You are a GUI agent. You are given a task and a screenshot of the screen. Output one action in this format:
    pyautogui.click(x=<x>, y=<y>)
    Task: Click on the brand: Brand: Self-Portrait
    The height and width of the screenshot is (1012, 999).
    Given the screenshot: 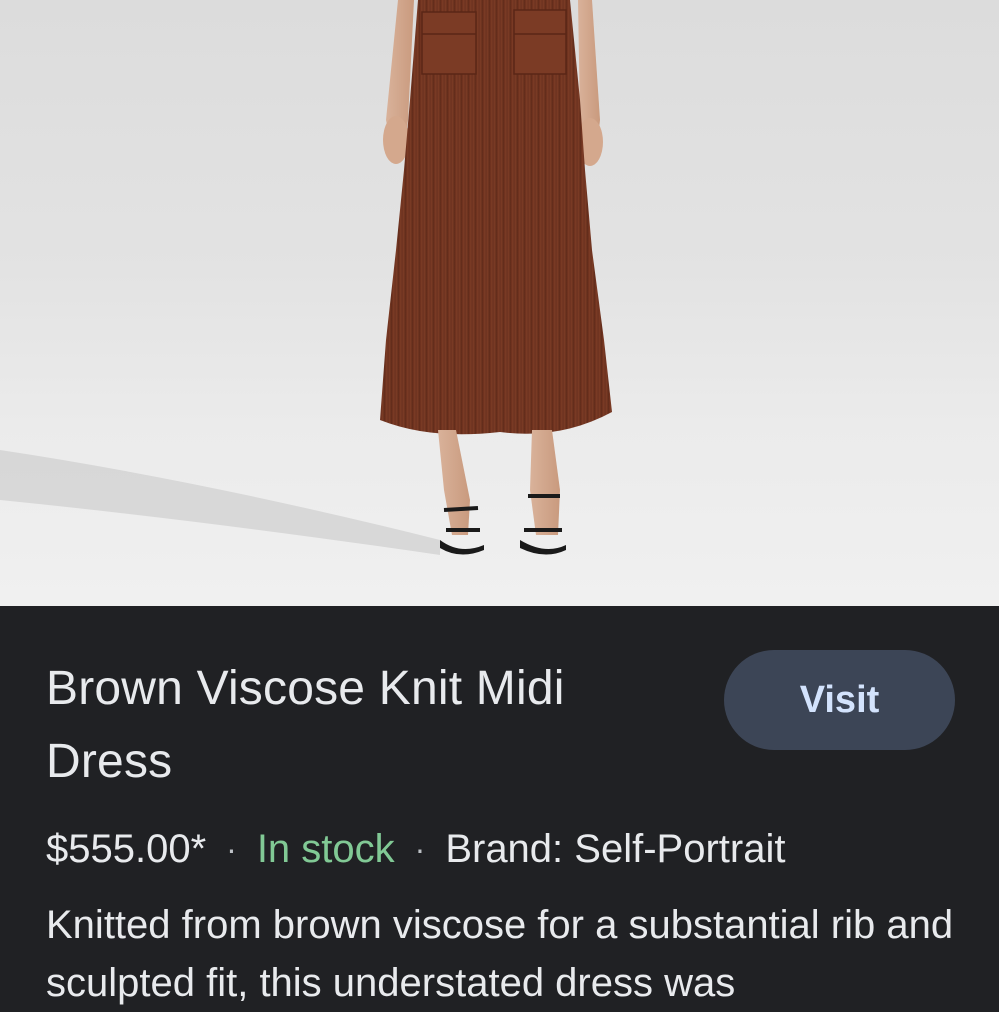 What is the action you would take?
    pyautogui.click(x=615, y=848)
    